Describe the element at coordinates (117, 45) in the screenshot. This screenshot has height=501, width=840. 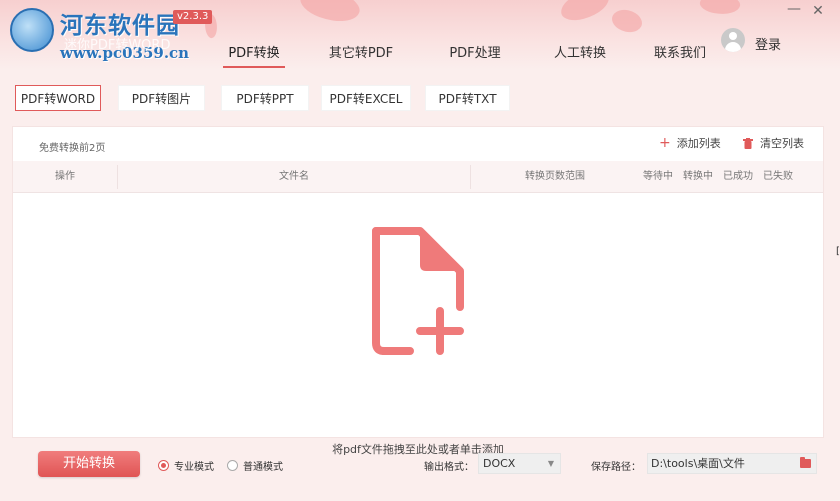
I see `app-name: 迷你PDF转WORD` at that location.